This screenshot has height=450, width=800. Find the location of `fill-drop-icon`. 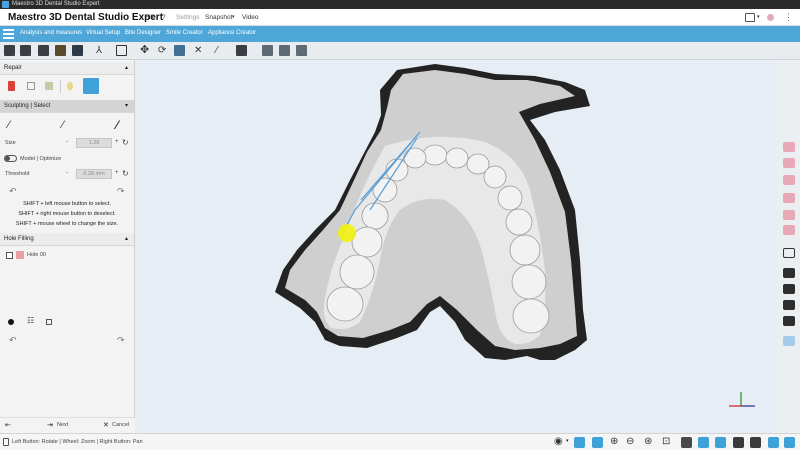

fill-drop-icon is located at coordinates (70, 86).